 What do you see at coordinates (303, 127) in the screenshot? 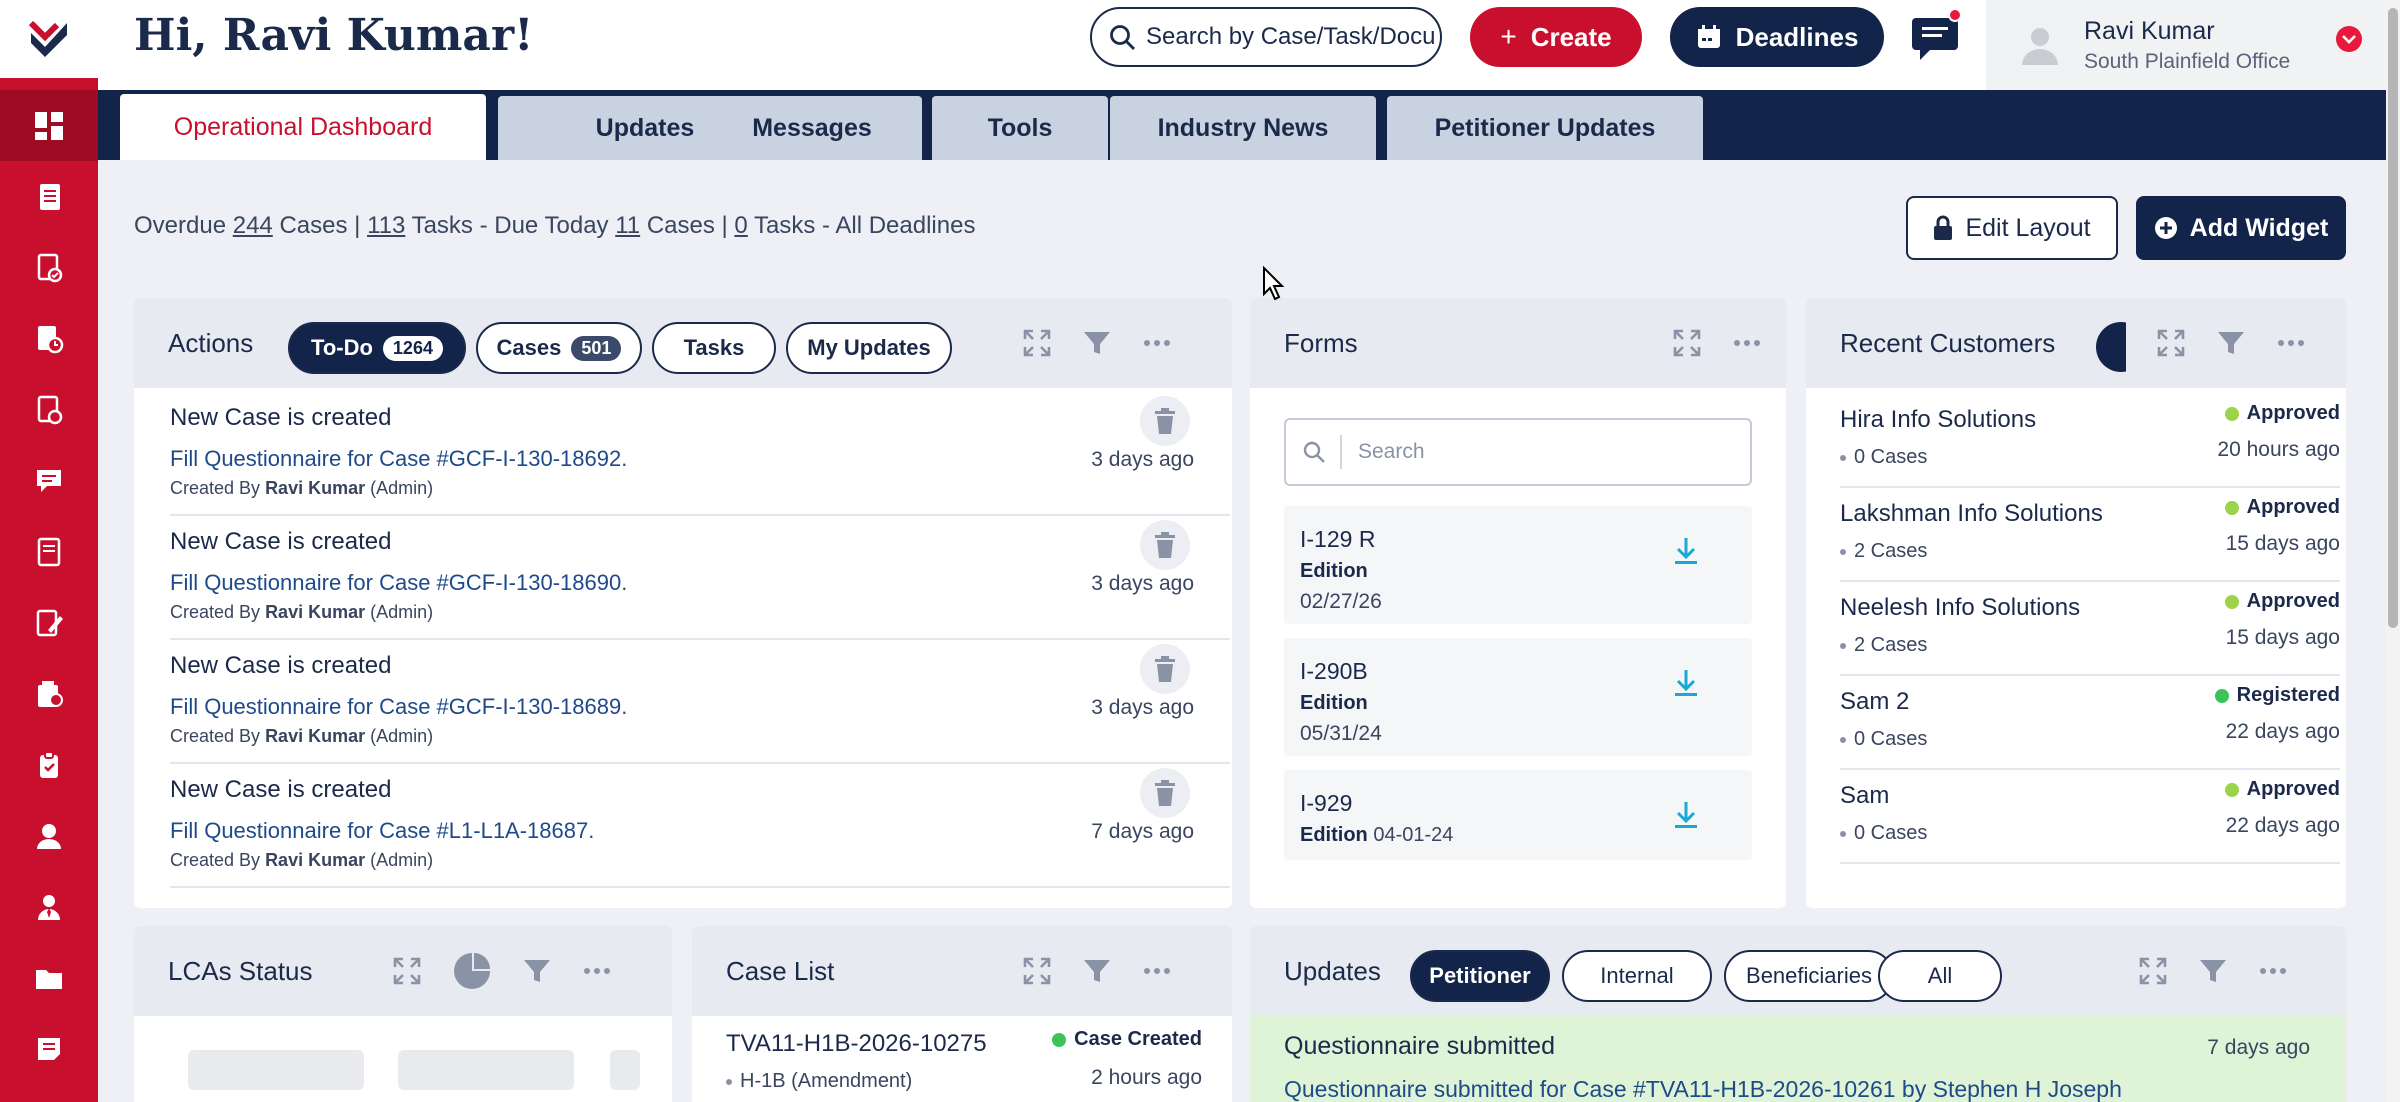
I see `tab-operational-dashboard: Operational Dashboard` at bounding box center [303, 127].